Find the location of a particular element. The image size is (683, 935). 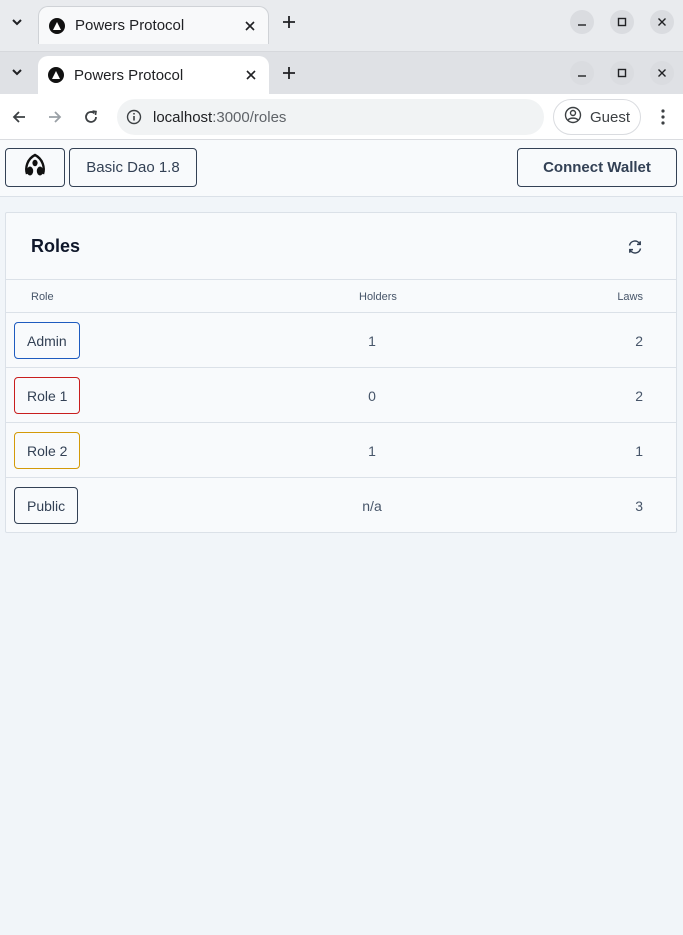

powers-logo-icon is located at coordinates (35, 167).